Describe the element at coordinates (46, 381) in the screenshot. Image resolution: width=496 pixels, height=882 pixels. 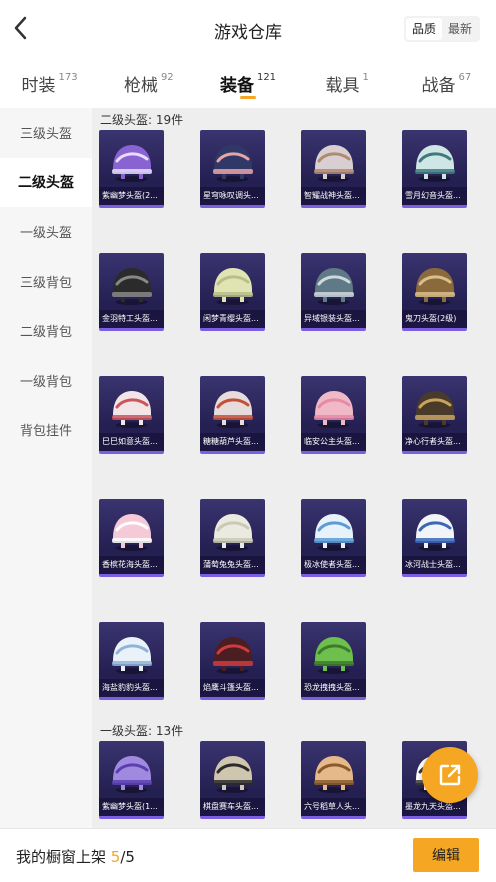
I see `sidebar-item-level1-backpack: 一级背包` at that location.